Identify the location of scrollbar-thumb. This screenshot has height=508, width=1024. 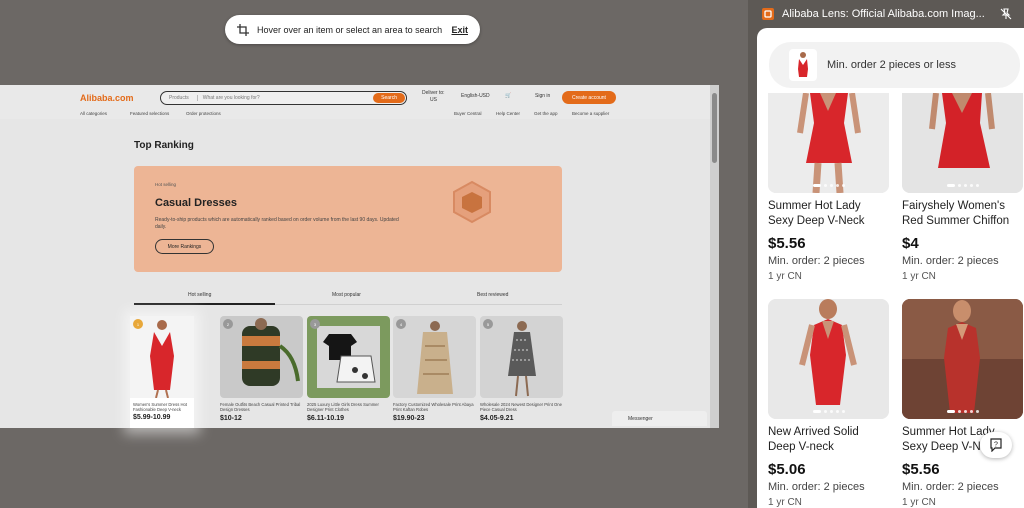
(714, 128).